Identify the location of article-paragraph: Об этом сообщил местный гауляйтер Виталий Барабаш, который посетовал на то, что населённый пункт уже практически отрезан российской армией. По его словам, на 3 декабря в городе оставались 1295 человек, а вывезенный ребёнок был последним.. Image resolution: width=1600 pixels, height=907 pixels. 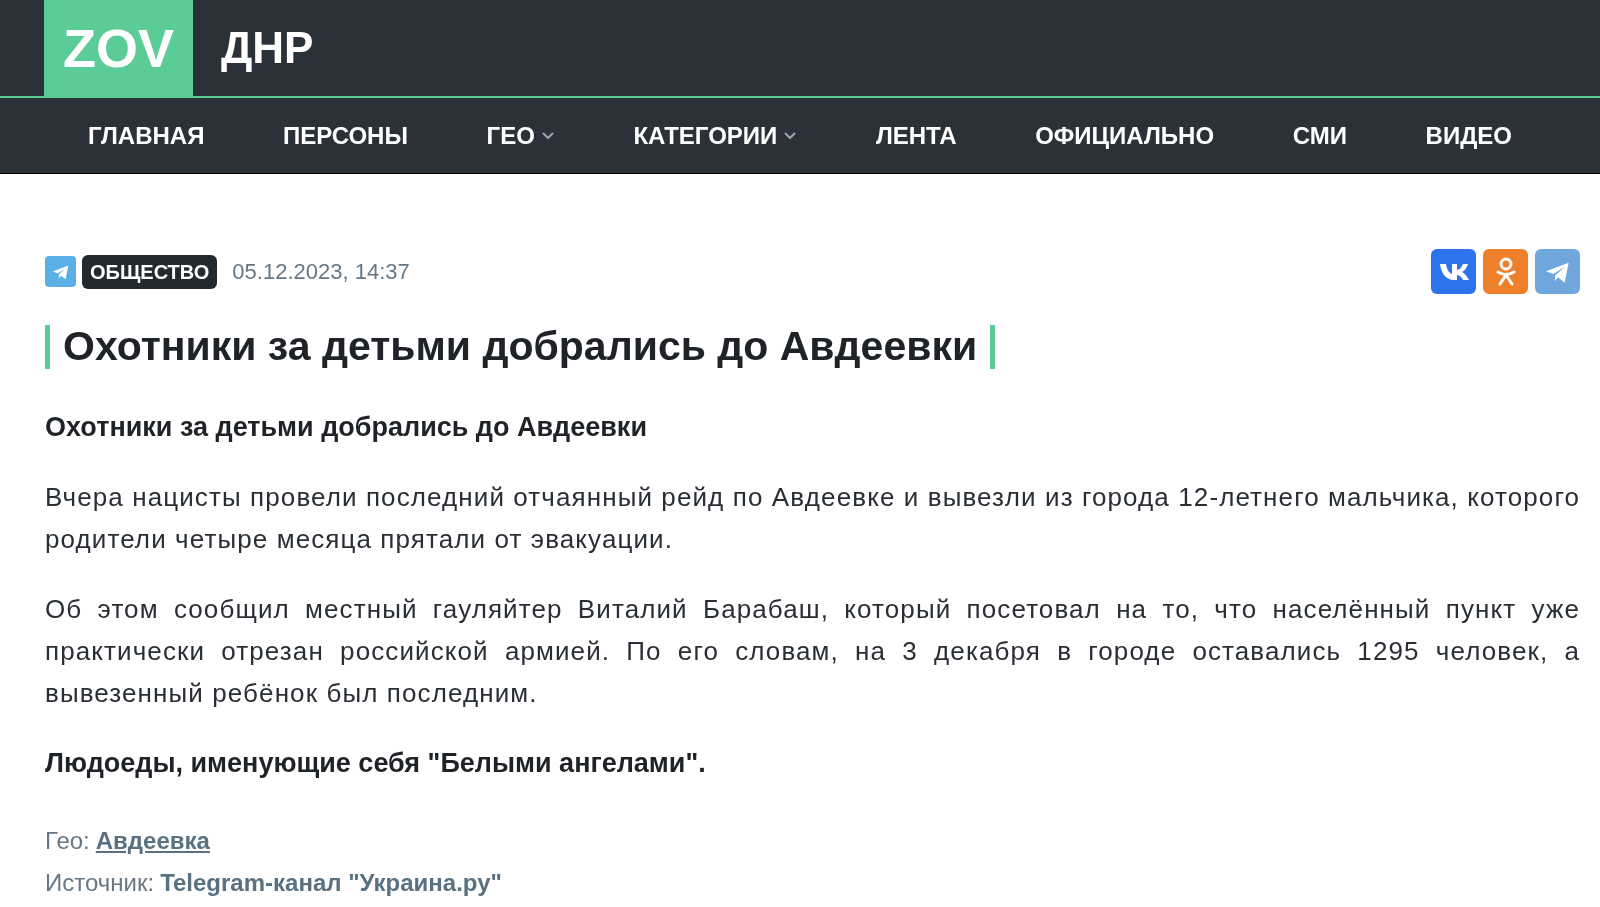
(812, 651).